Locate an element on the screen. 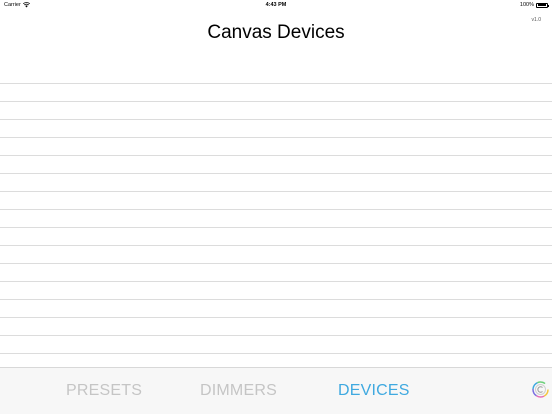  battery-percent: 100% is located at coordinates (526, 5).